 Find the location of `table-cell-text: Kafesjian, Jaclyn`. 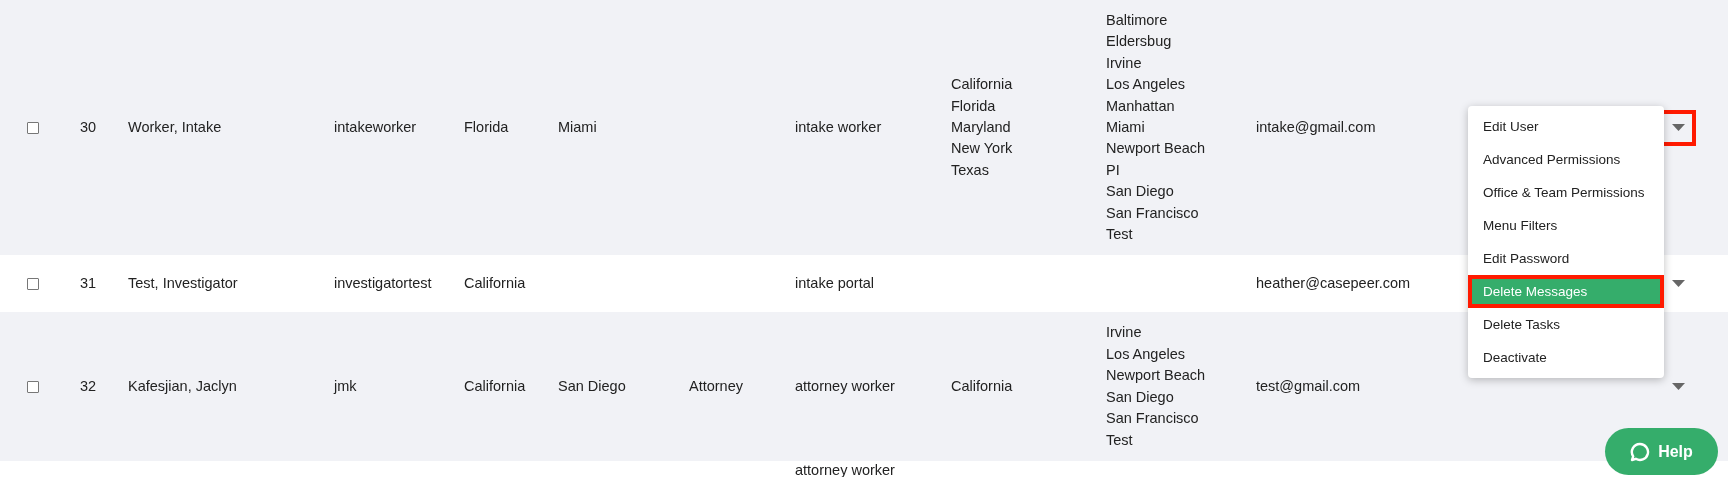

table-cell-text: Kafesjian, Jaclyn is located at coordinates (183, 386).